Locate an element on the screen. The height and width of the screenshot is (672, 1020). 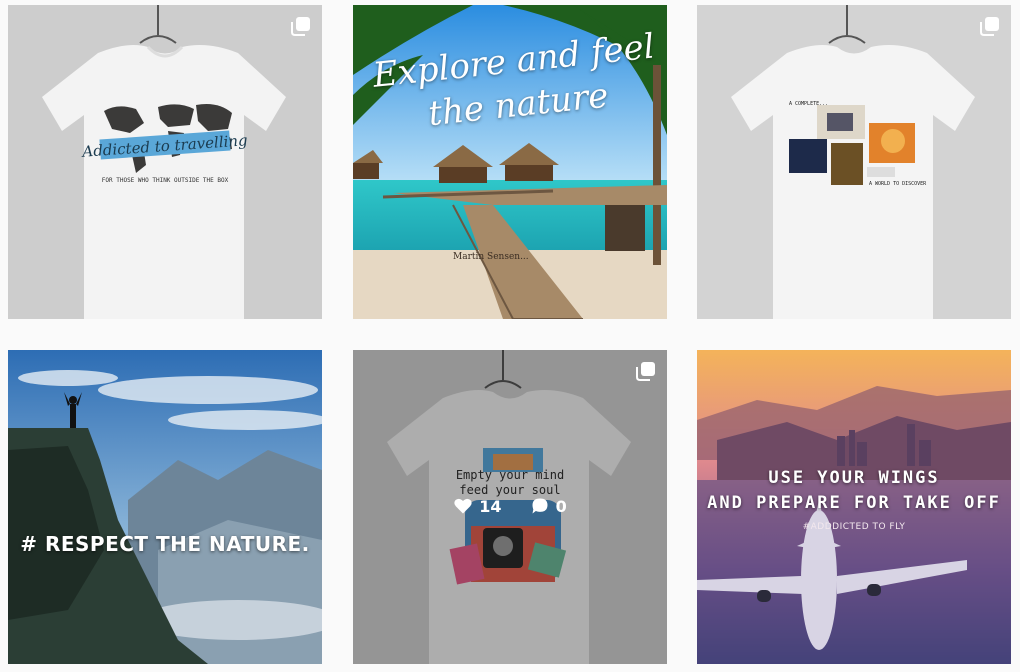
tee-line-1: Empty your mind is located at coordinates (510, 475).